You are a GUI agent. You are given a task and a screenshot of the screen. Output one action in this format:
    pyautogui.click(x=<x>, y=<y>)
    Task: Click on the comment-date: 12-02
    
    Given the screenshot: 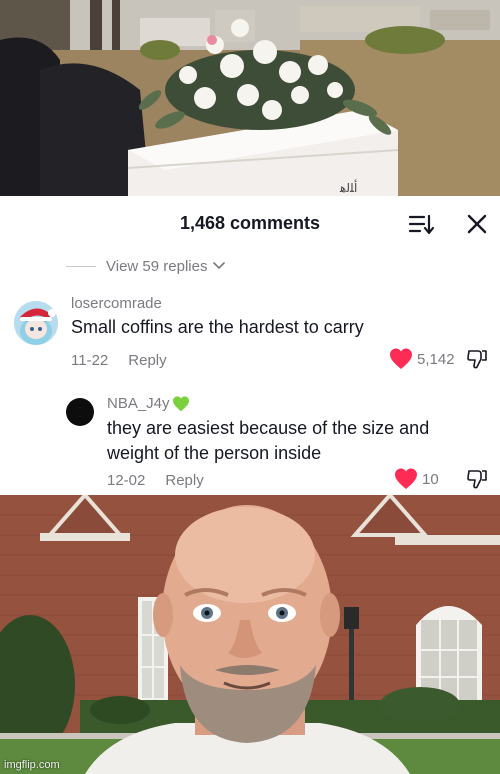 What is the action you would take?
    pyautogui.click(x=126, y=480)
    